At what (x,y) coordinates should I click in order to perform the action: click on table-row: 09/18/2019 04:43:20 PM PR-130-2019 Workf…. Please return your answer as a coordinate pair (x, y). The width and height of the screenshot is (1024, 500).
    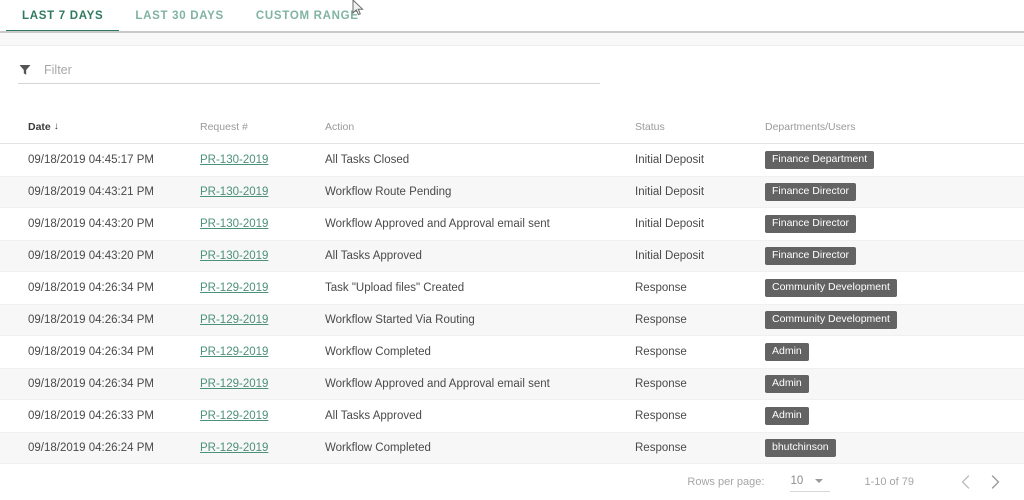
    Looking at the image, I should click on (512, 224).